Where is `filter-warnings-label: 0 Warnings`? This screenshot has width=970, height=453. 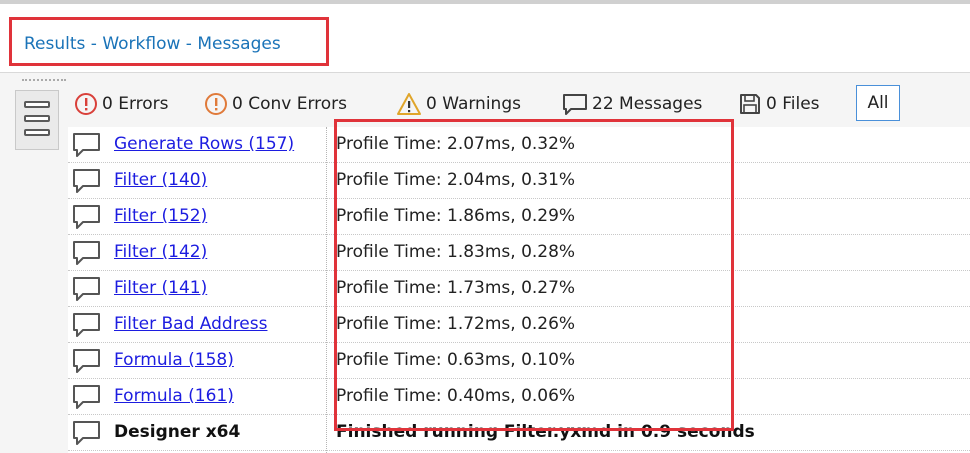
filter-warnings-label: 0 Warnings is located at coordinates (473, 104).